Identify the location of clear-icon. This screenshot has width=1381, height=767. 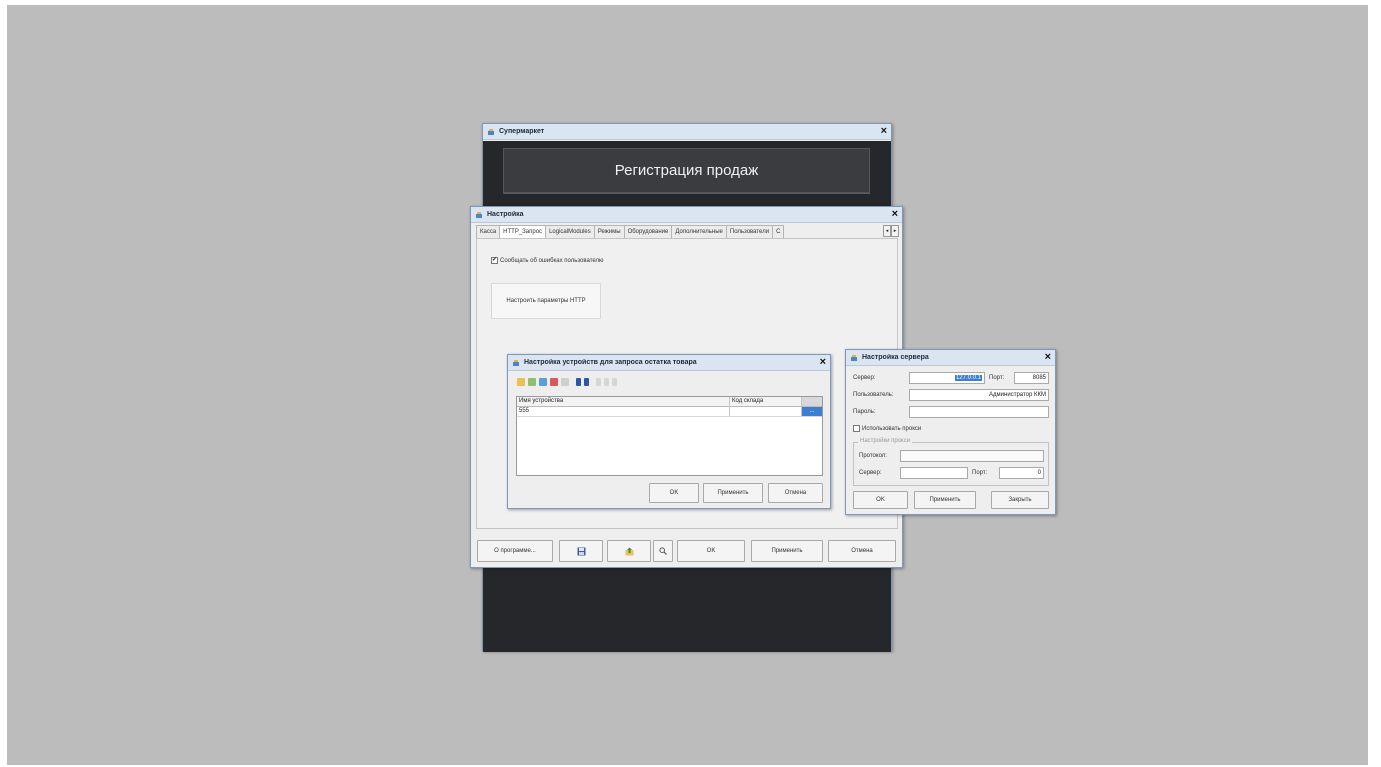
(565, 382).